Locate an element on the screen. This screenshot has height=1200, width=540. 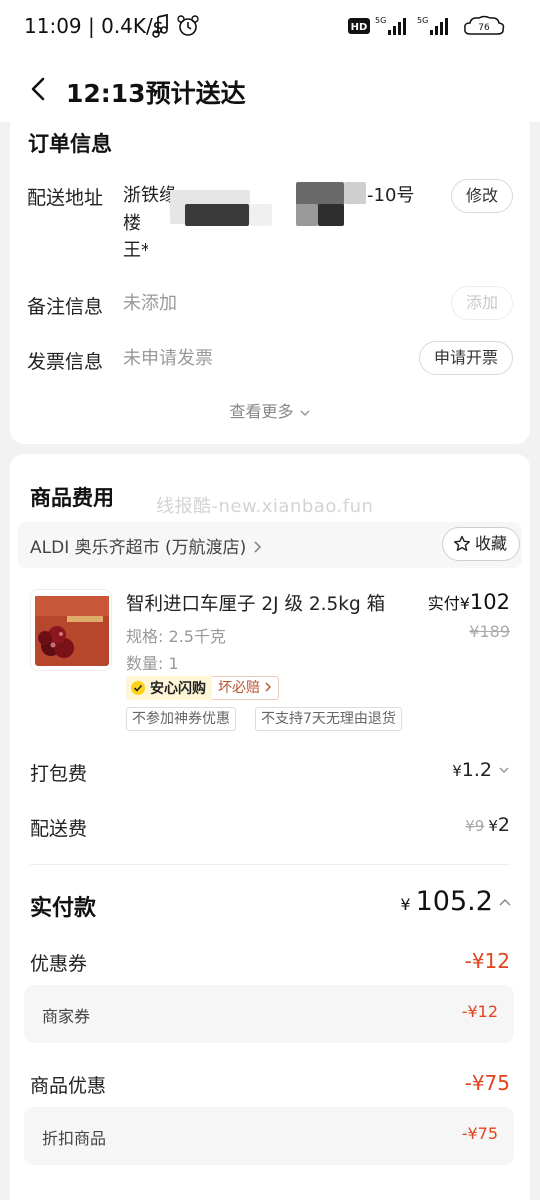
order-info-title: 订单信息 is located at coordinates (70, 144).